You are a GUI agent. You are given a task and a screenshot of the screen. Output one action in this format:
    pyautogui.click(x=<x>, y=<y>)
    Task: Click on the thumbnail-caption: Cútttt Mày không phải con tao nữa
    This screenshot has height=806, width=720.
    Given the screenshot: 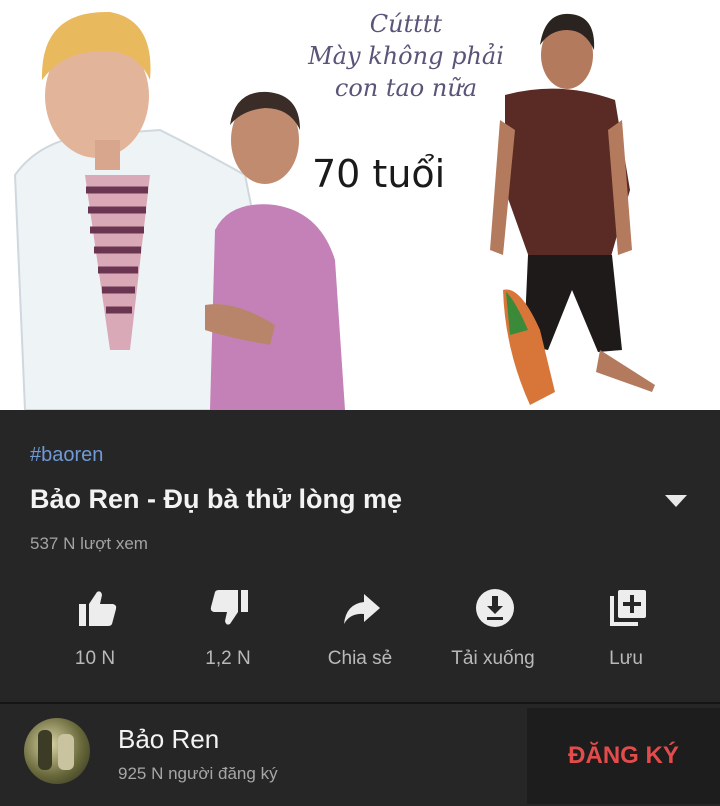 What is the action you would take?
    pyautogui.click(x=406, y=56)
    